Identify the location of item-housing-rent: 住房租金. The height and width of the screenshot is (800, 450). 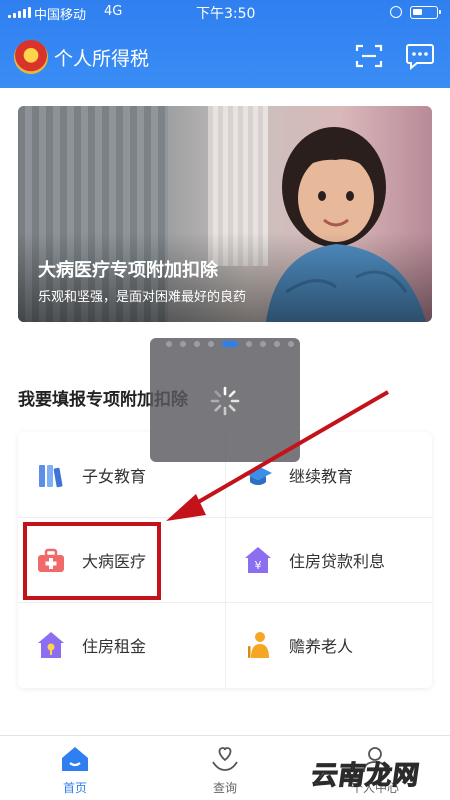
(121, 644).